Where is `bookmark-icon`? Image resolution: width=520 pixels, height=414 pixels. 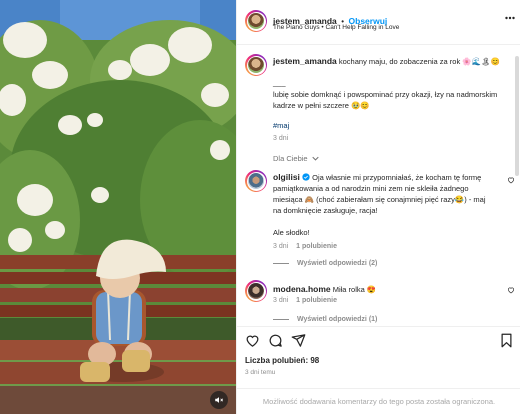
bookmark-icon is located at coordinates (506, 340).